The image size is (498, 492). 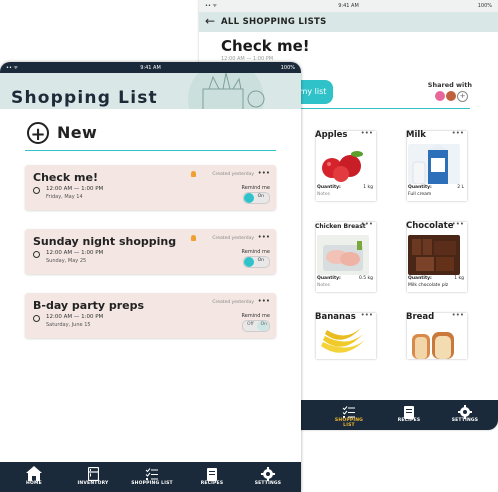 What do you see at coordinates (210, 21) in the screenshot?
I see `arrow-left-icon: ←` at bounding box center [210, 21].